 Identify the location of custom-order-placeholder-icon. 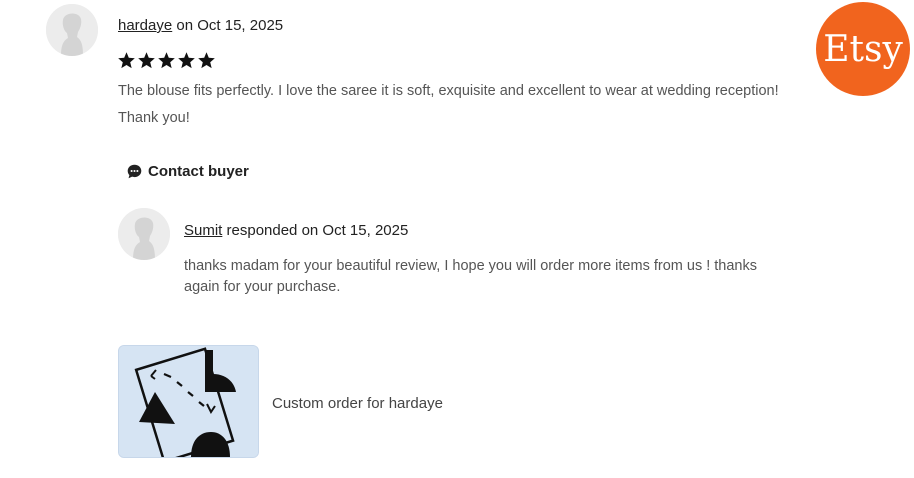
(188, 401).